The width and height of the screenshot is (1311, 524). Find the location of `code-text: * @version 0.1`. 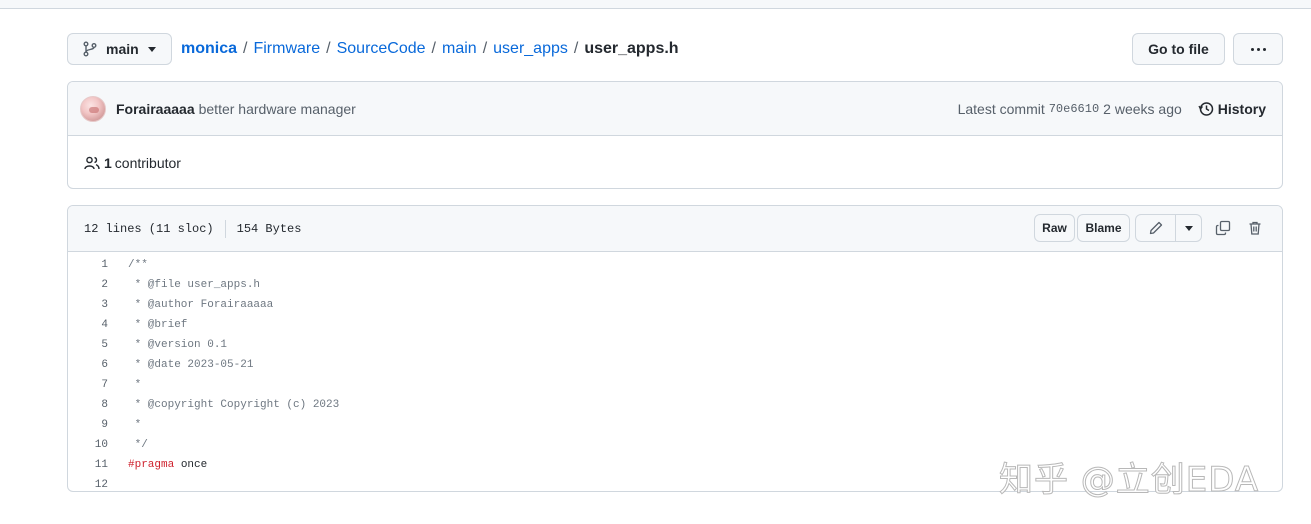

code-text: * @version 0.1 is located at coordinates (178, 345).